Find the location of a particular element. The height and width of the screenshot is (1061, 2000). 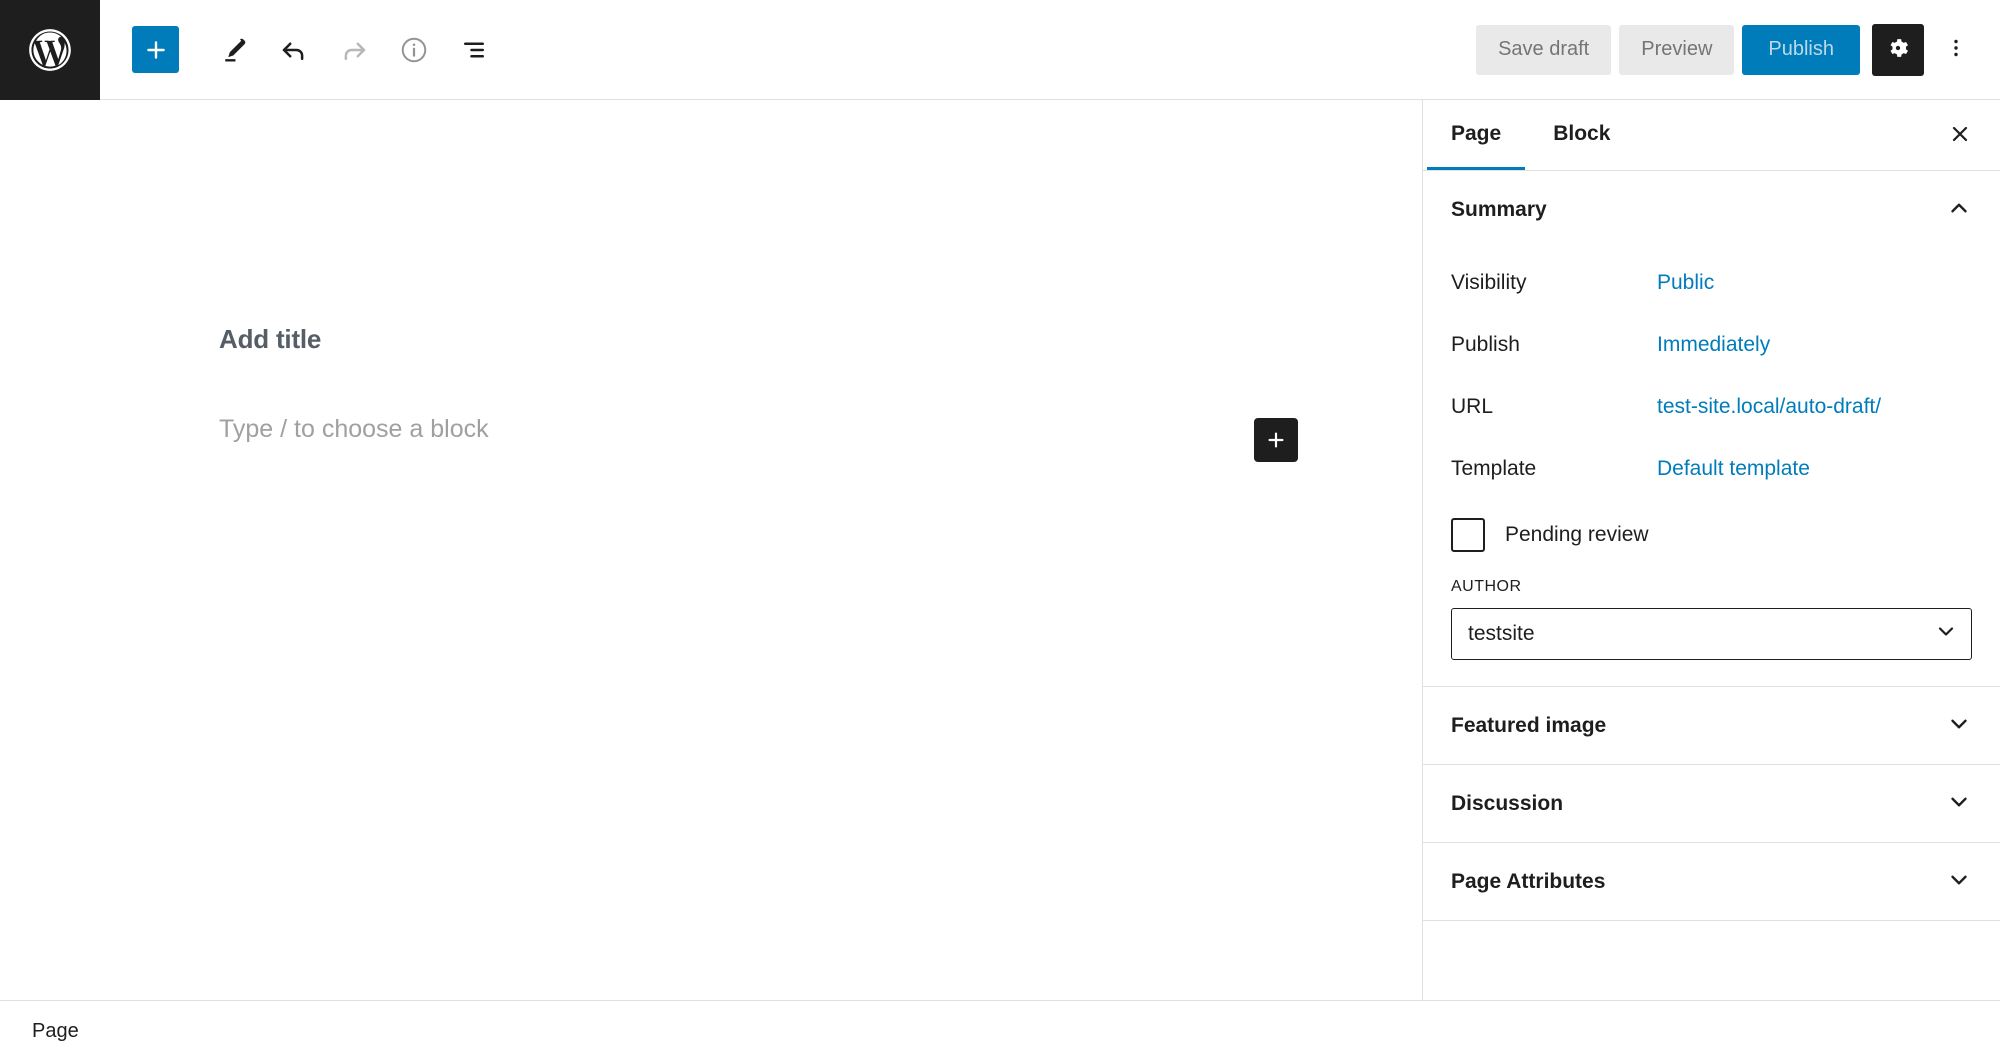

summary-row-publish: Publish Immediately is located at coordinates (1711, 341).